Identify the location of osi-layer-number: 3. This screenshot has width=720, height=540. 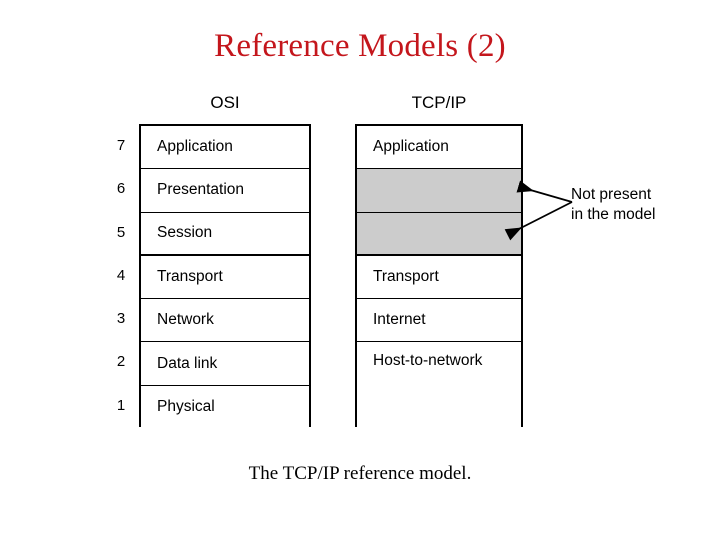
(121, 319).